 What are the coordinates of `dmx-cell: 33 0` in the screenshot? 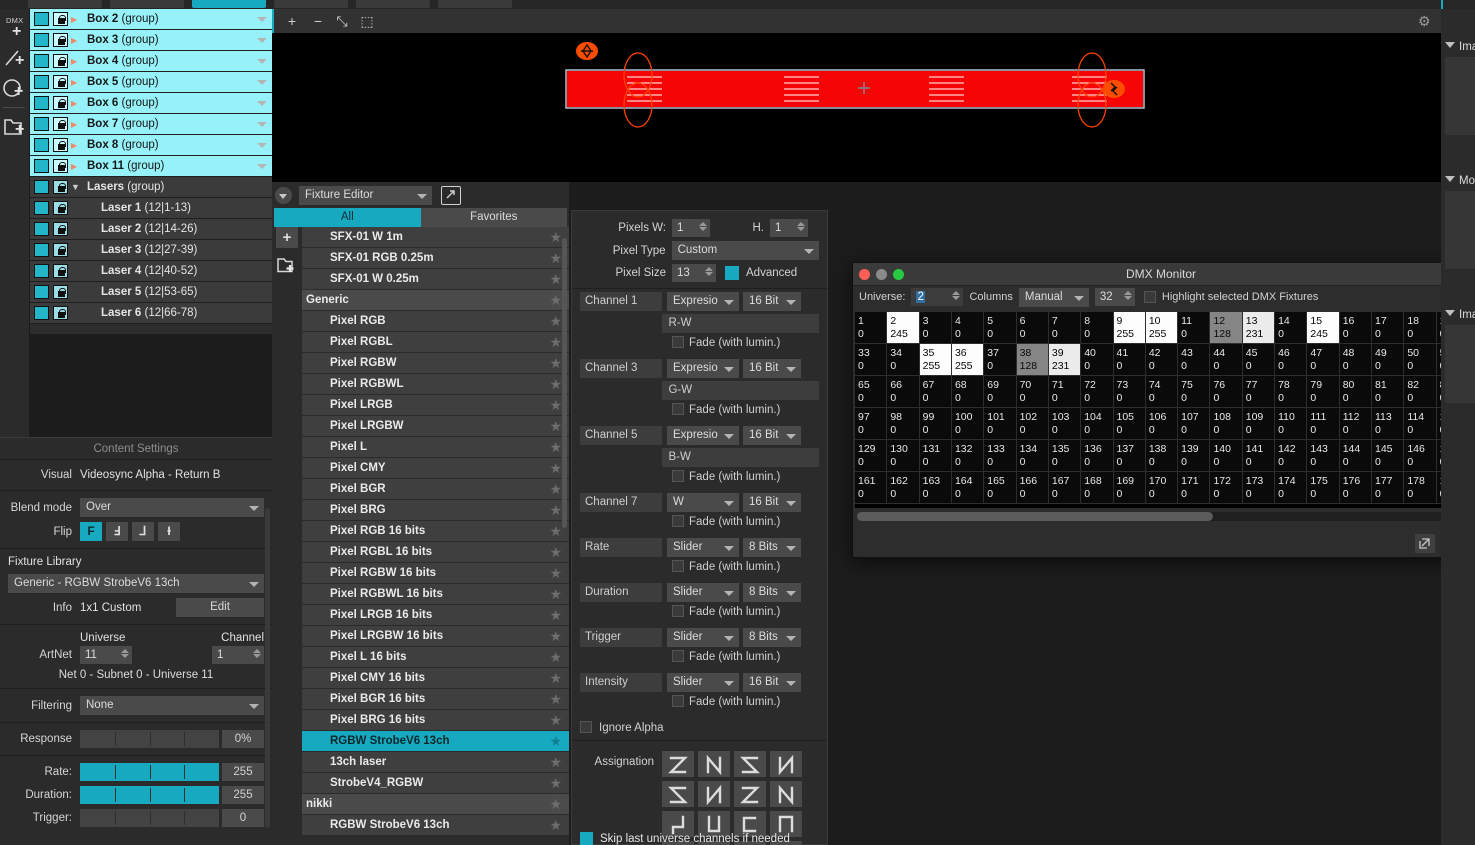 It's located at (871, 360).